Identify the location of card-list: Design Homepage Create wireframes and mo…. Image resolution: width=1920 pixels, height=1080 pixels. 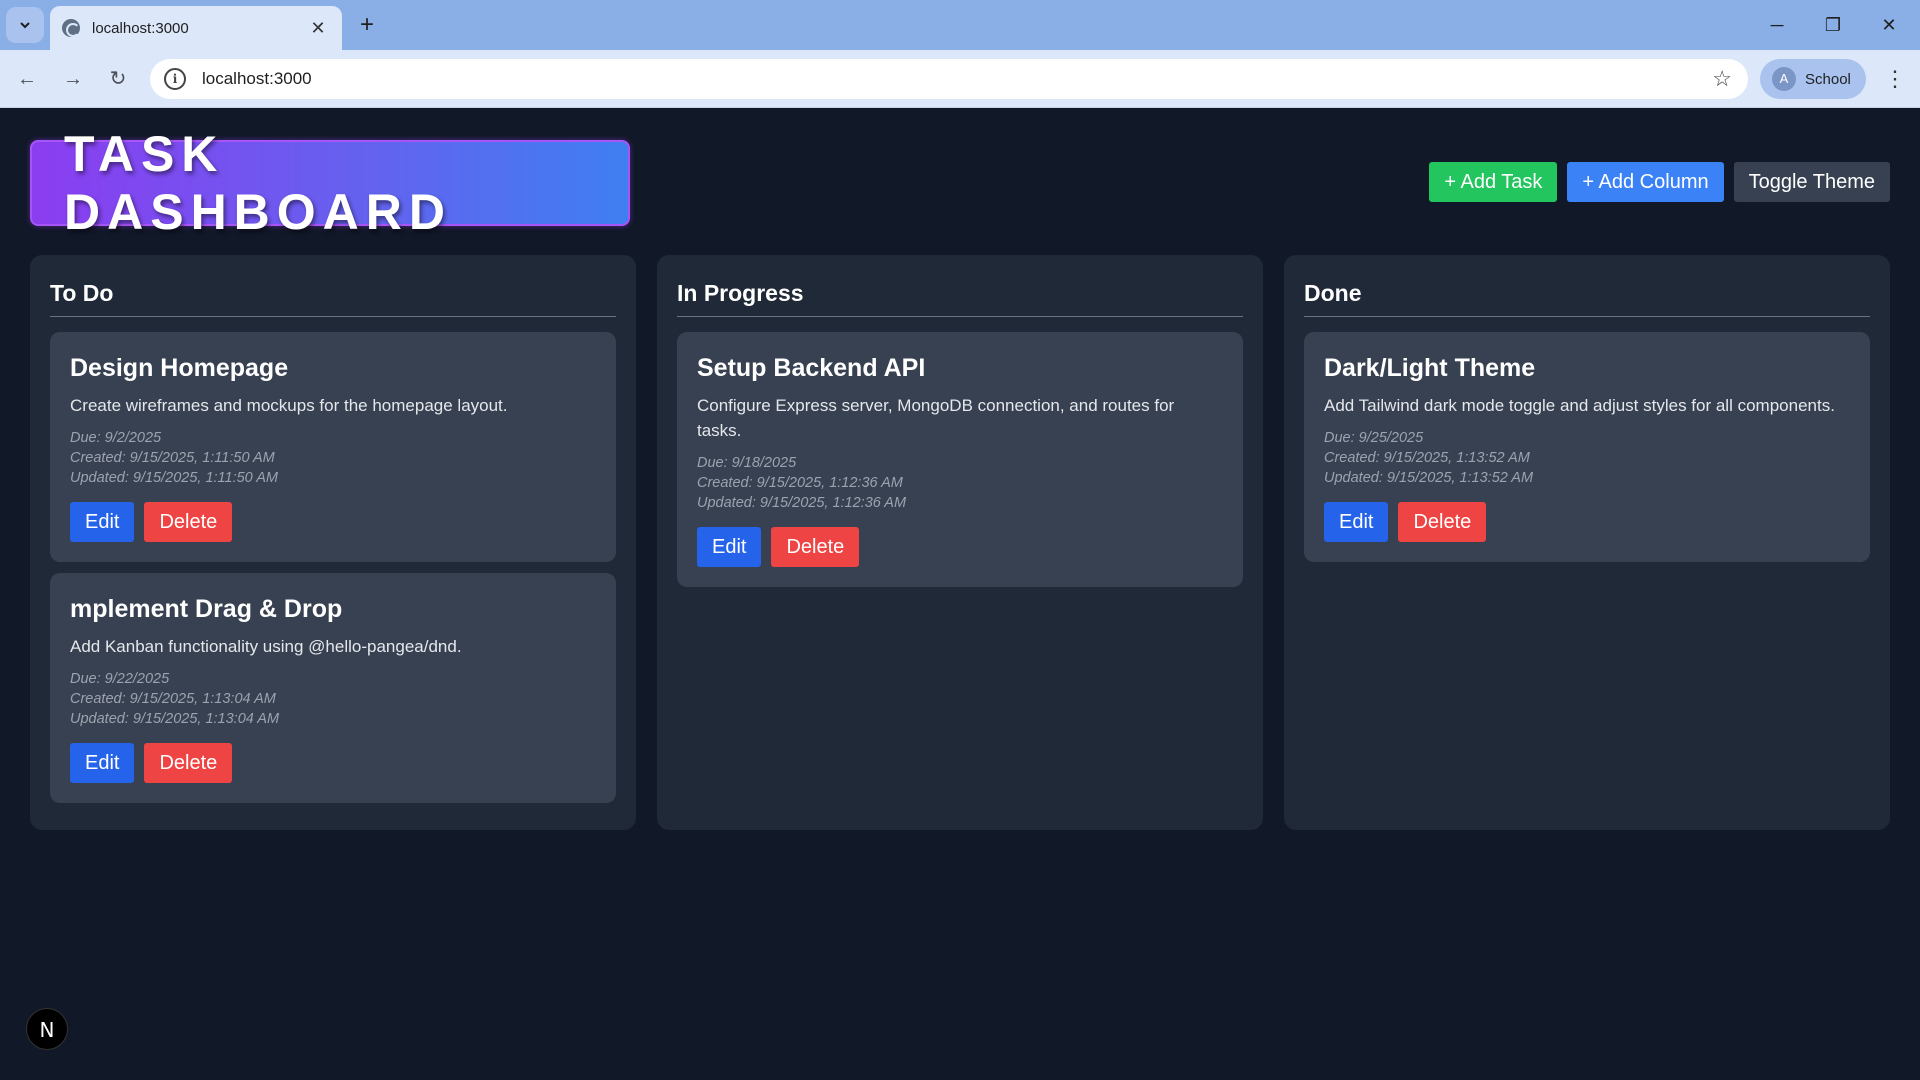
(333, 567).